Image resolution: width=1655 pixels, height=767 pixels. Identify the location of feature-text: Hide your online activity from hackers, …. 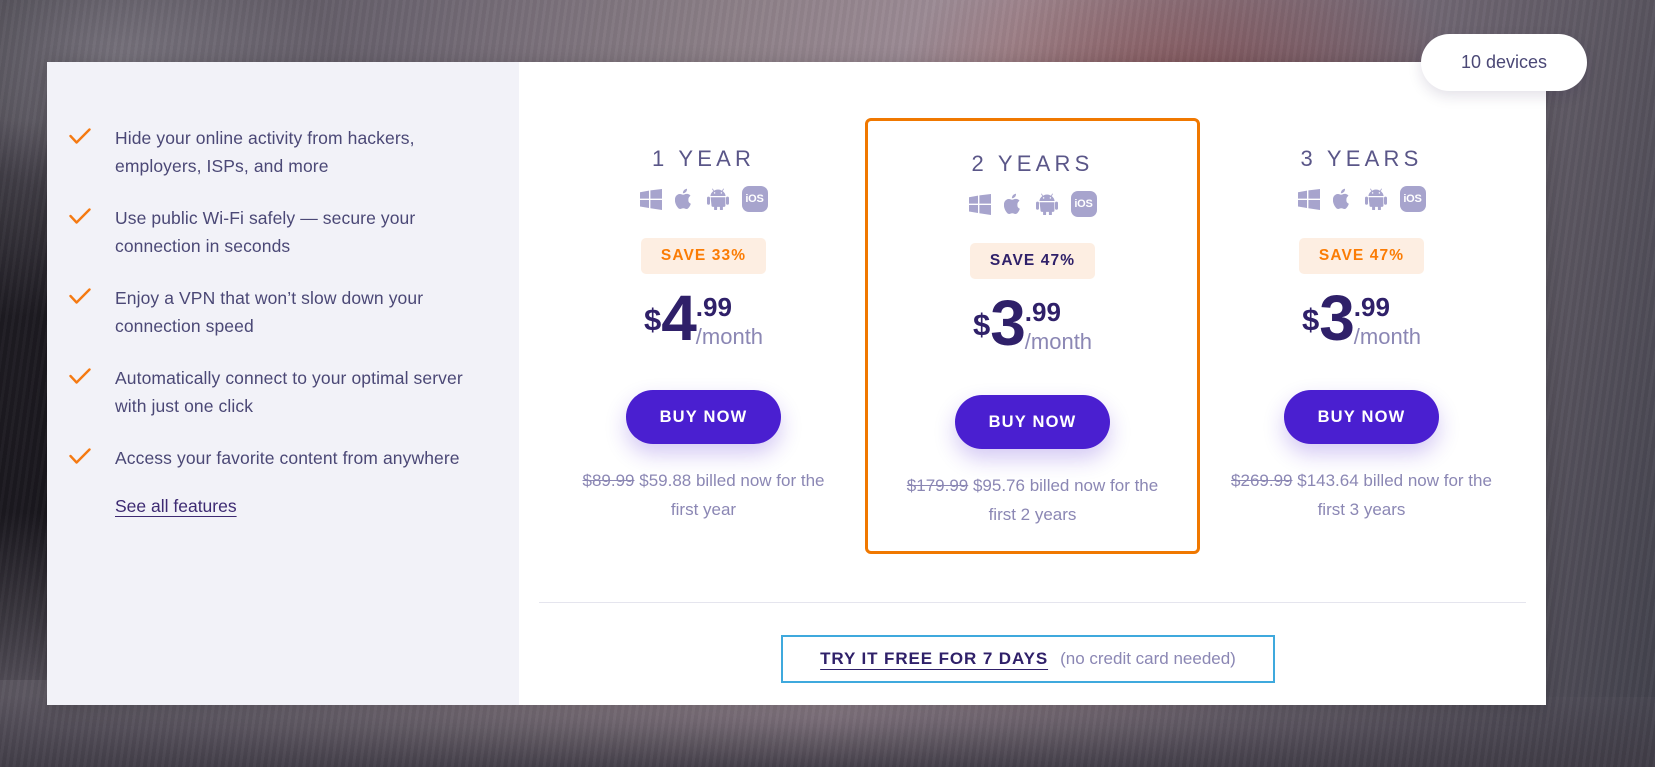
(265, 152).